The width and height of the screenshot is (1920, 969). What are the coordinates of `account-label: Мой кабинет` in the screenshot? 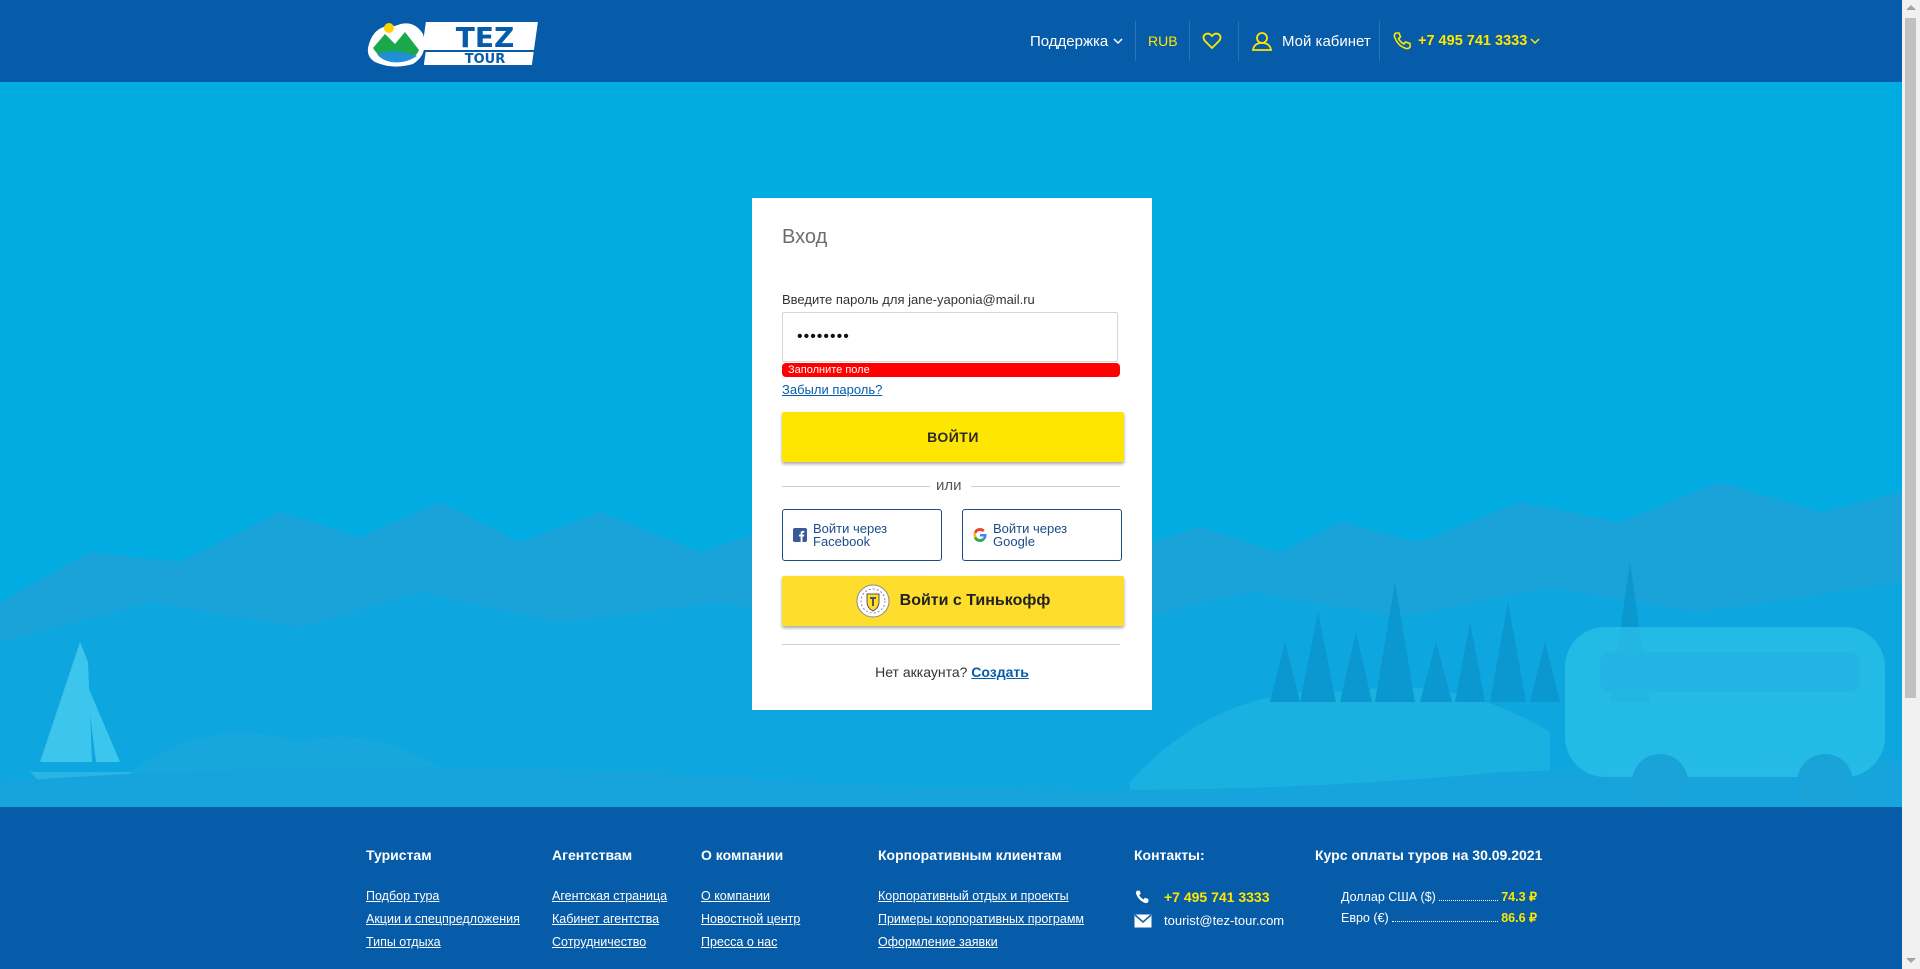 It's located at (1326, 41).